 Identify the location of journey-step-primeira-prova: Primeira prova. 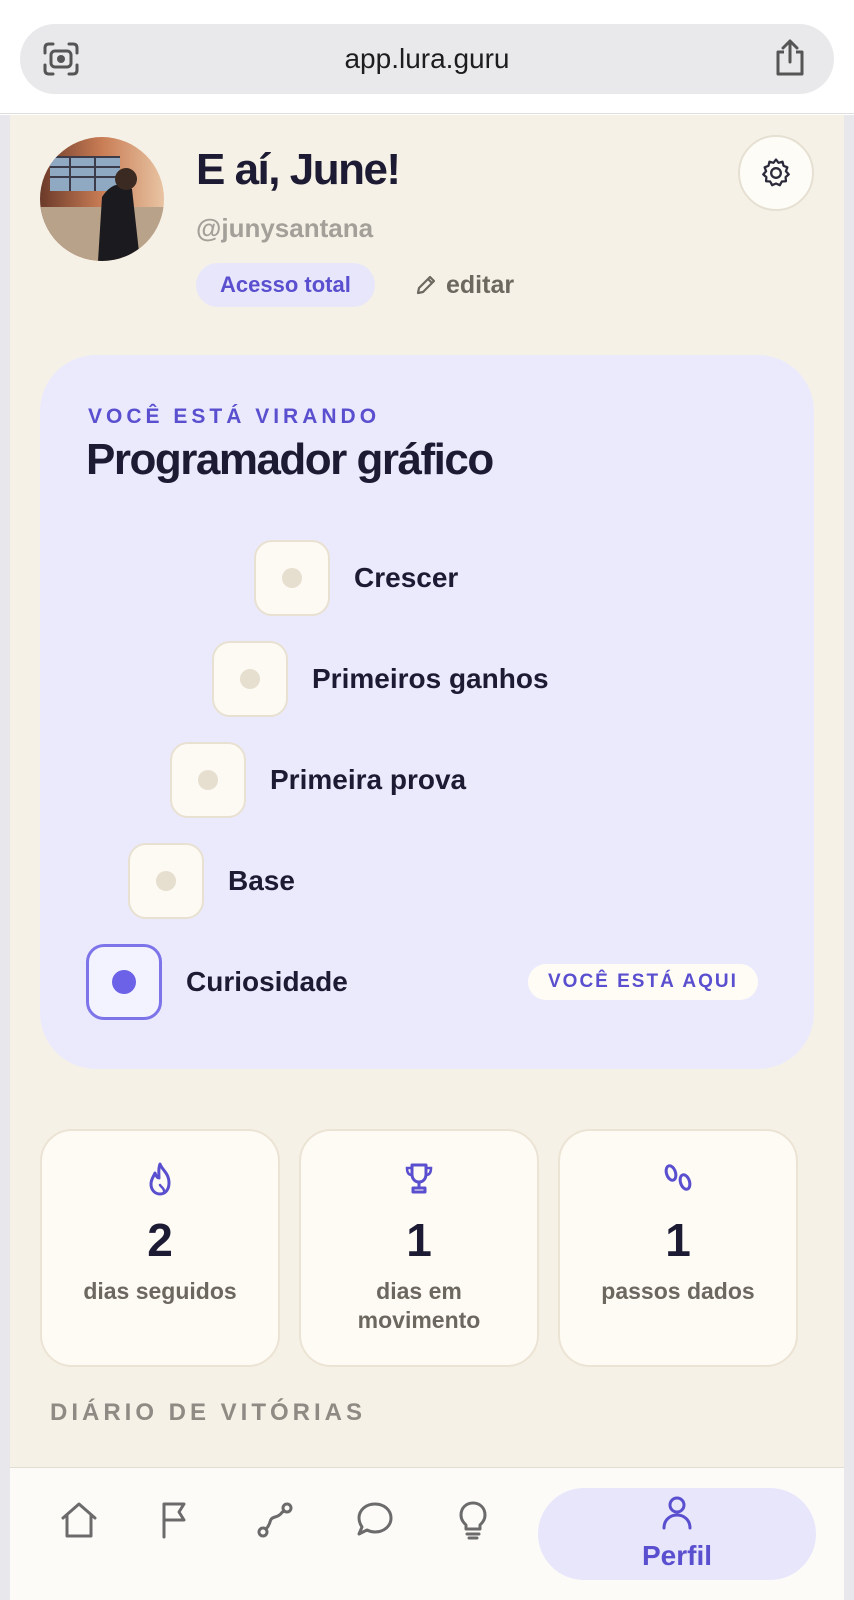
(318, 780).